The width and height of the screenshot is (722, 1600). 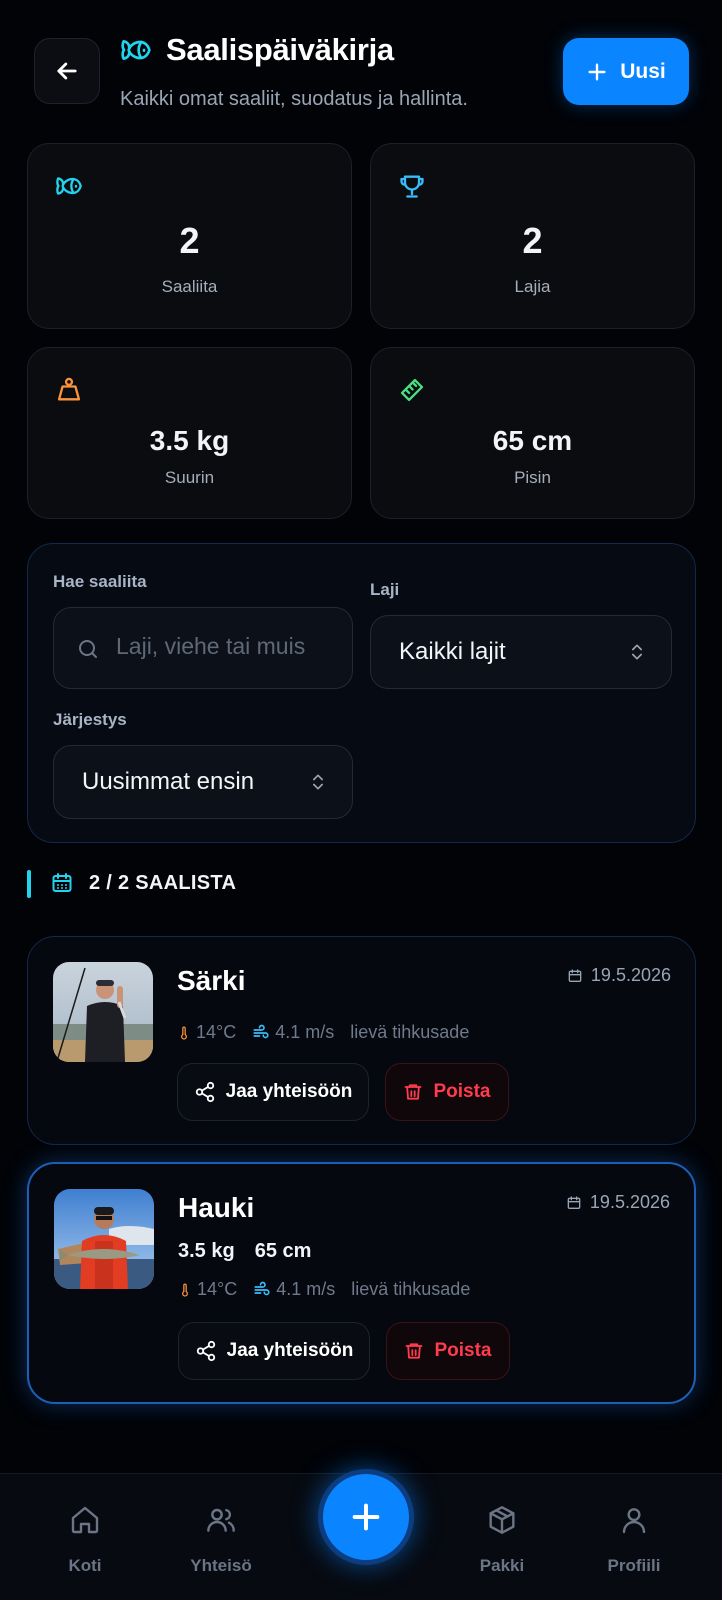 What do you see at coordinates (100, 581) in the screenshot?
I see `search-label: Hae saaliita` at bounding box center [100, 581].